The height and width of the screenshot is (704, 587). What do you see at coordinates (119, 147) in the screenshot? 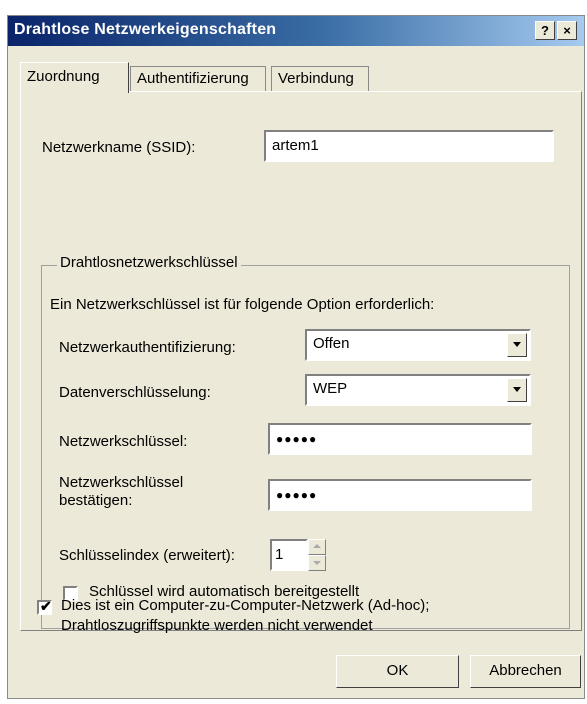
I see `ssid-label: Netzwerkname (SSID):` at bounding box center [119, 147].